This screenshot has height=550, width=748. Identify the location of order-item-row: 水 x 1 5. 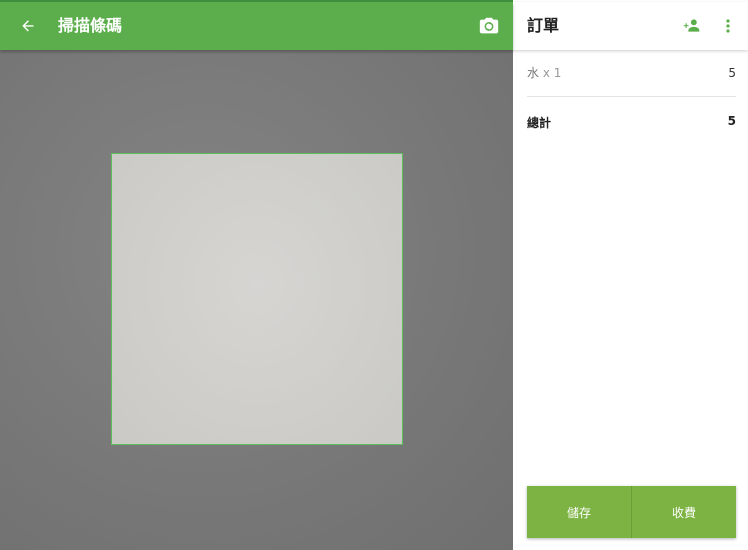
(631, 74).